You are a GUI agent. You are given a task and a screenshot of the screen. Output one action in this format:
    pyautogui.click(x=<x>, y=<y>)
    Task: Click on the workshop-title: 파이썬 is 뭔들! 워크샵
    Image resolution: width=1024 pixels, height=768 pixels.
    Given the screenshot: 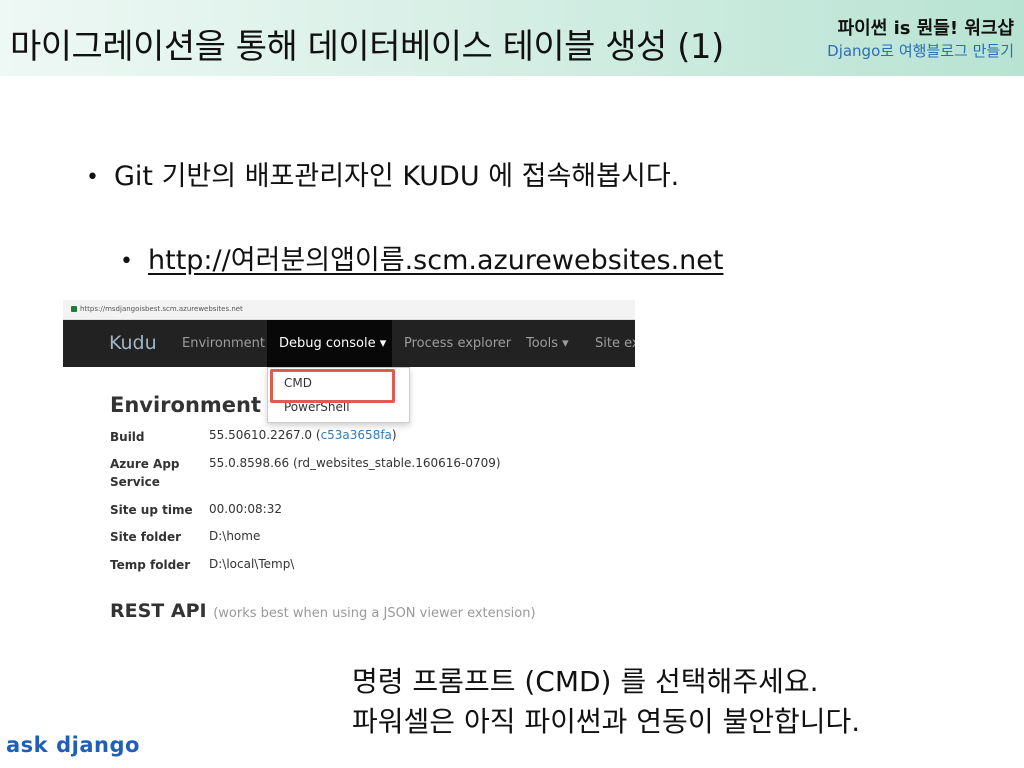 What is the action you would take?
    pyautogui.click(x=925, y=28)
    